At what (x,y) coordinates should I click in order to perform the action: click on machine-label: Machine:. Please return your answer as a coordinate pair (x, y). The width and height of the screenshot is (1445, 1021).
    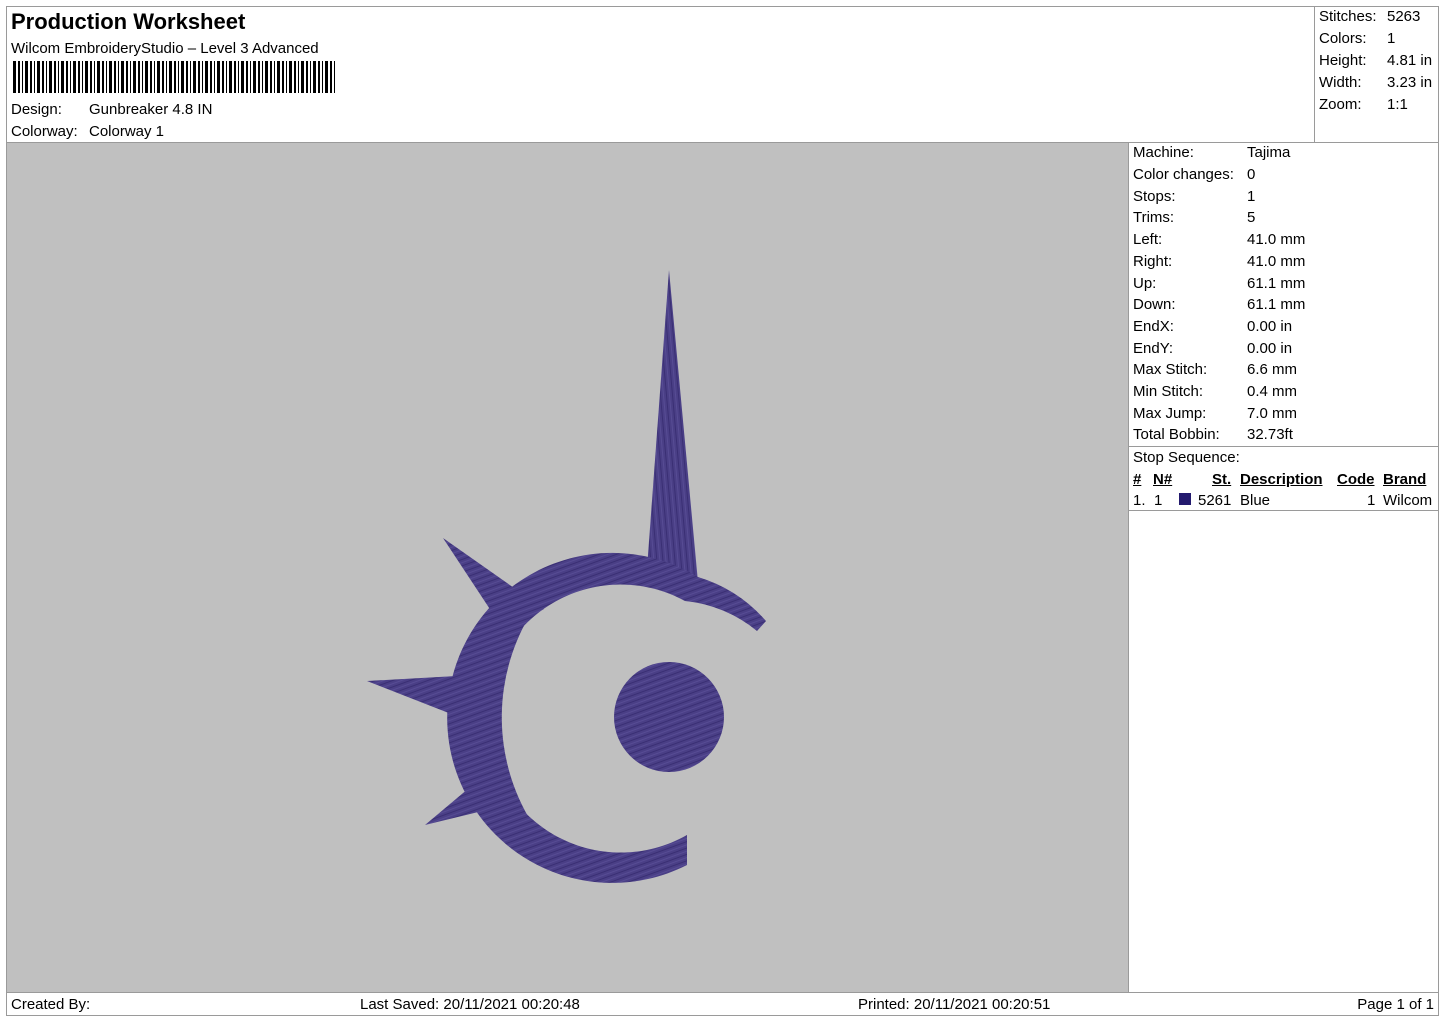
    Looking at the image, I should click on (1163, 152).